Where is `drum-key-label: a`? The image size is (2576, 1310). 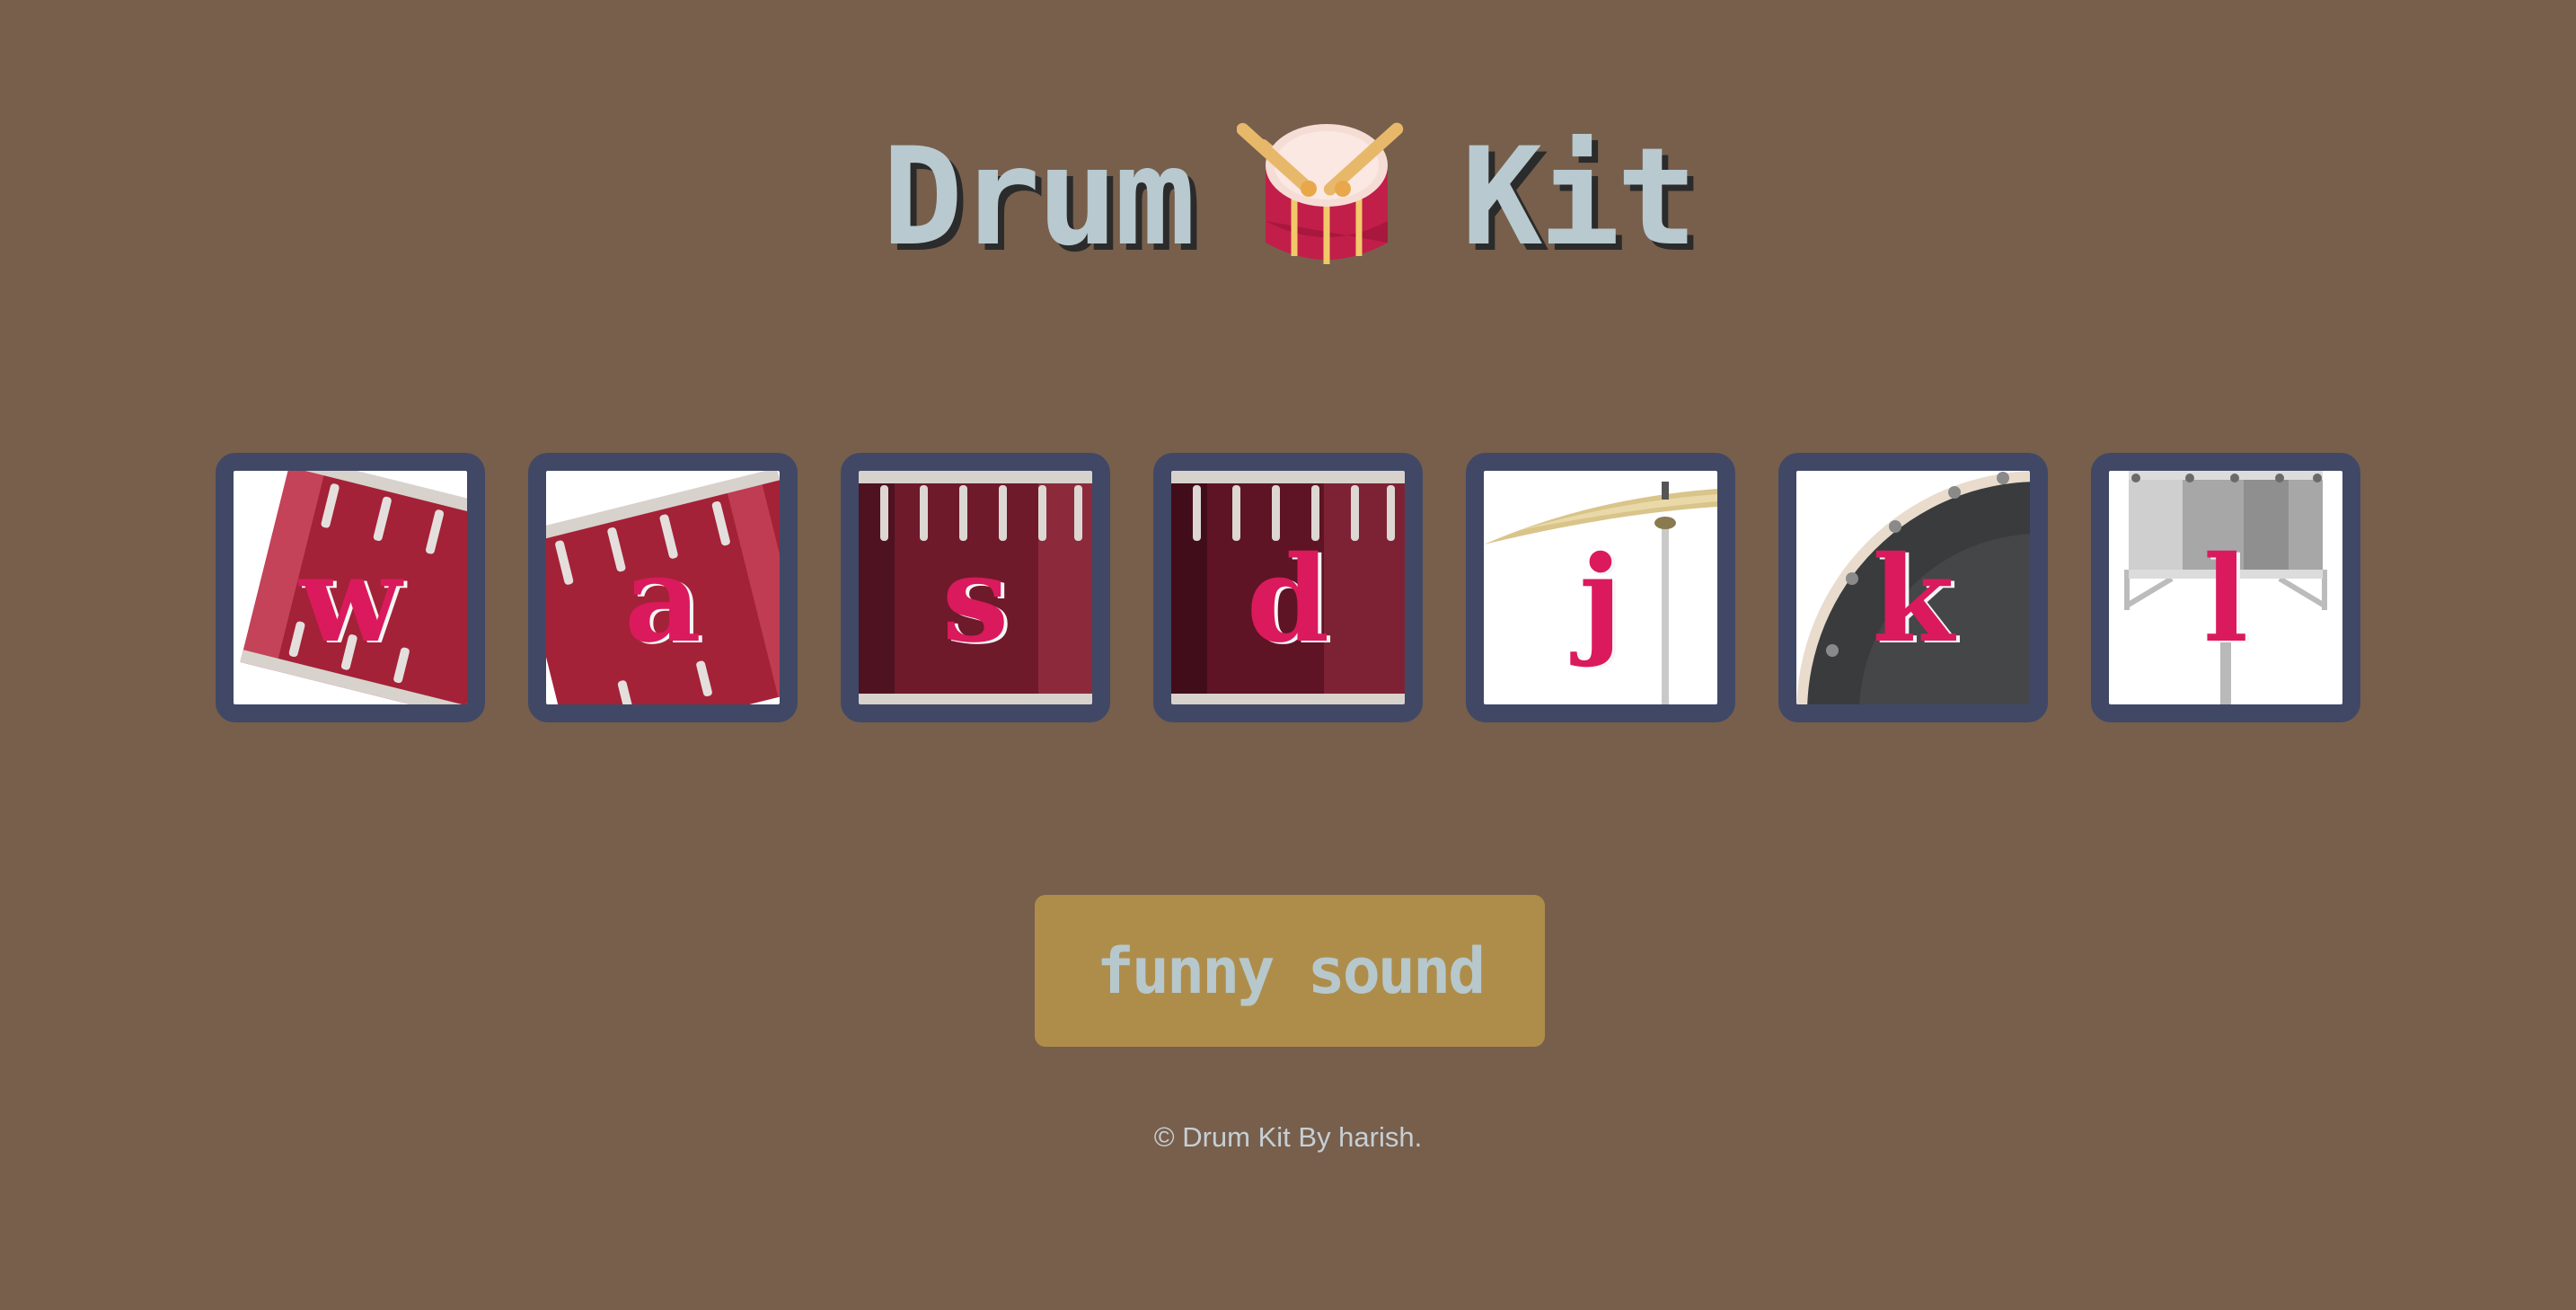 drum-key-label: a is located at coordinates (662, 599).